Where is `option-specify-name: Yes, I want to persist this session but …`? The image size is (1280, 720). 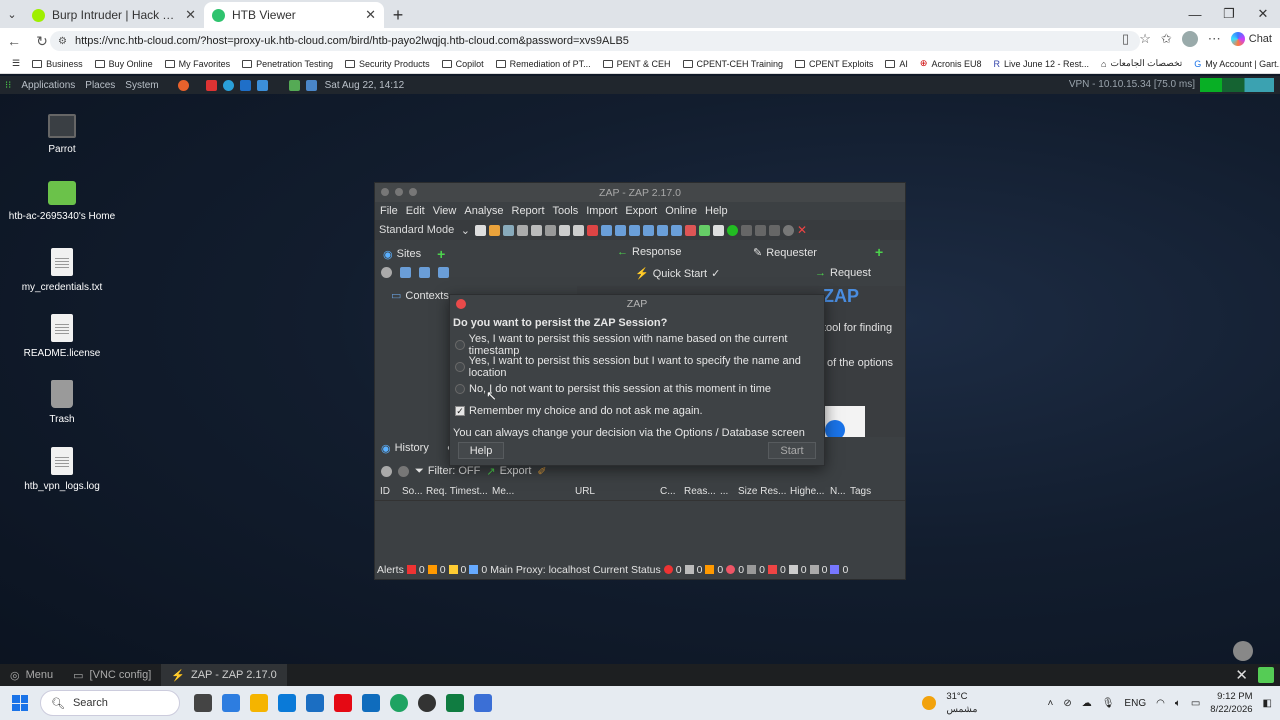 option-specify-name: Yes, I want to persist this session but … is located at coordinates (637, 367).